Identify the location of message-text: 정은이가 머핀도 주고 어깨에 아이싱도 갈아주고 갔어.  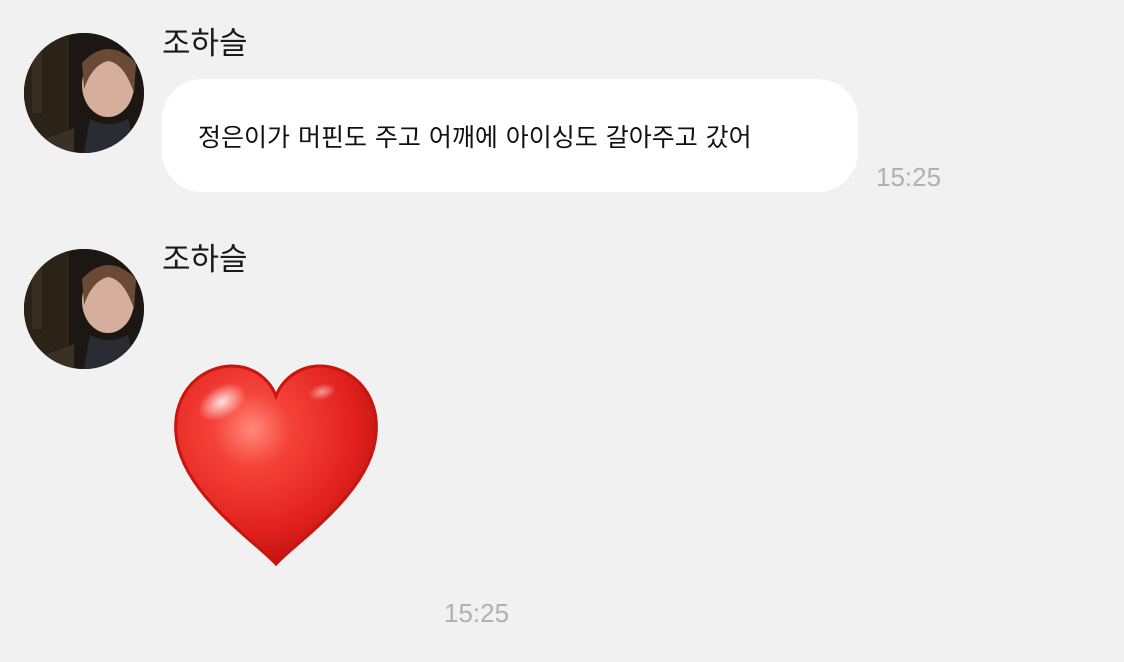
(475, 137).